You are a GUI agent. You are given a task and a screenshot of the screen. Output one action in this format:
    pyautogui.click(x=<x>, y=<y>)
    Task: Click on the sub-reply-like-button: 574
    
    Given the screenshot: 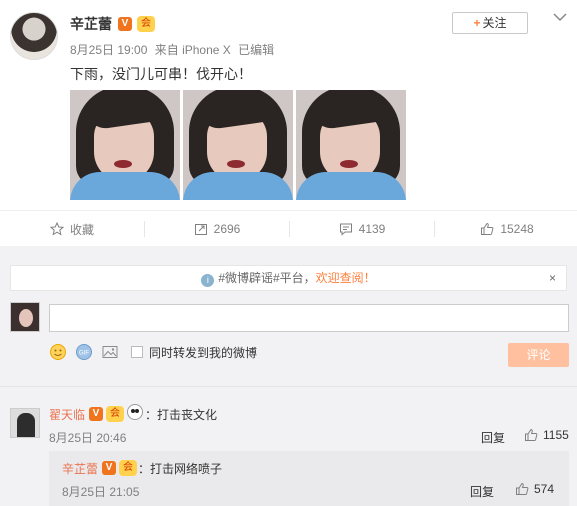 What is the action you would take?
    pyautogui.click(x=534, y=489)
    